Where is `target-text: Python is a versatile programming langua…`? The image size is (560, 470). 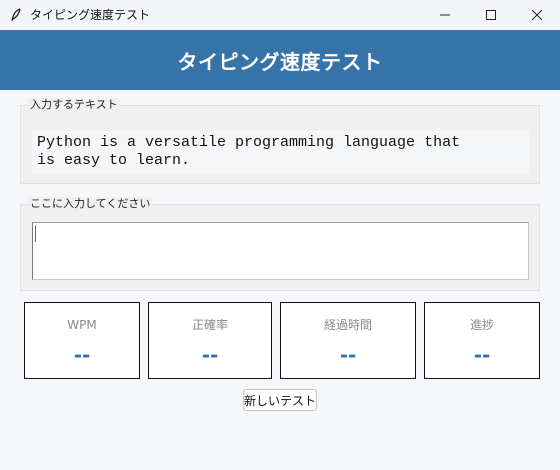
target-text: Python is a versatile programming langua… is located at coordinates (280, 152).